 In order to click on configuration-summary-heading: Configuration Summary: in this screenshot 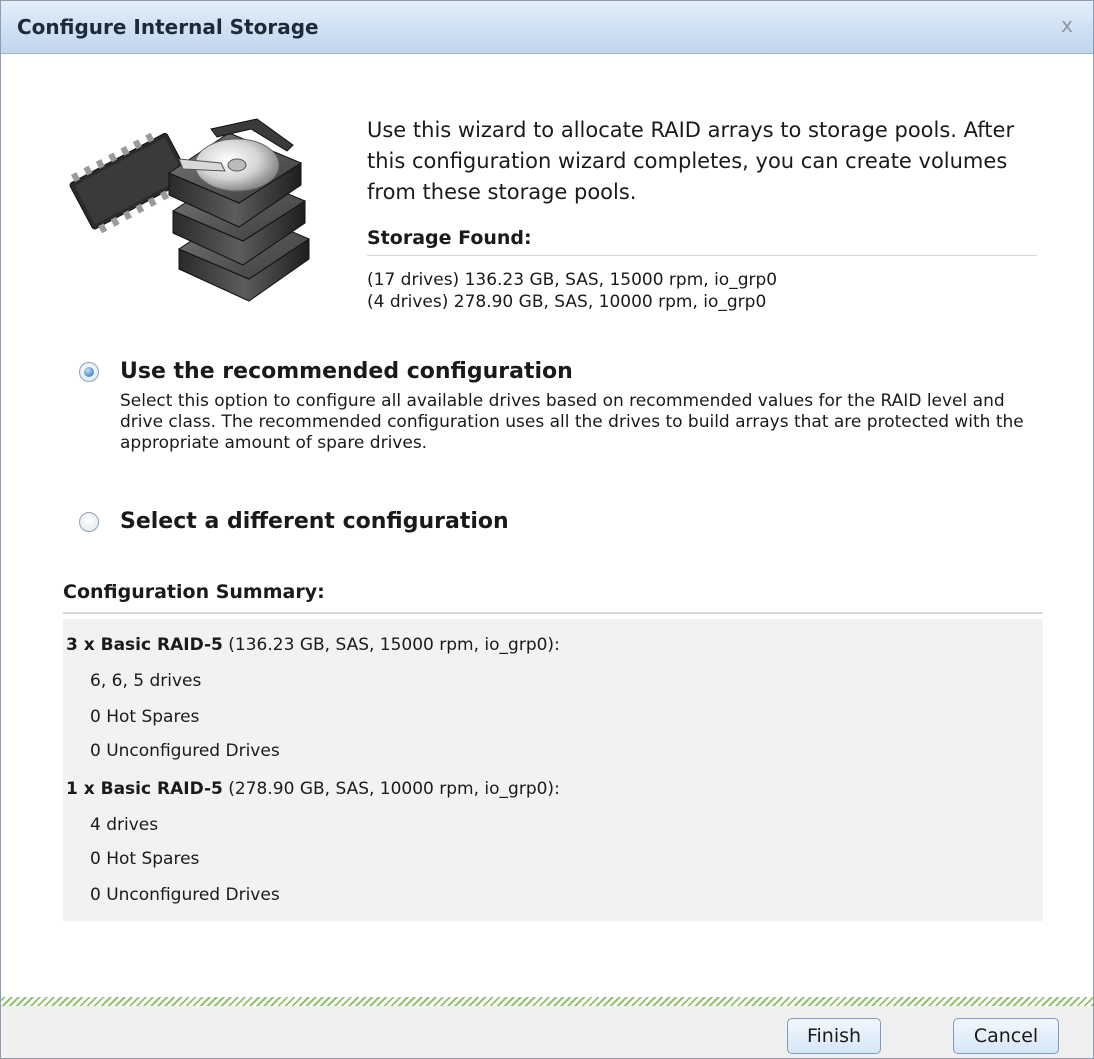, I will do `click(553, 597)`.